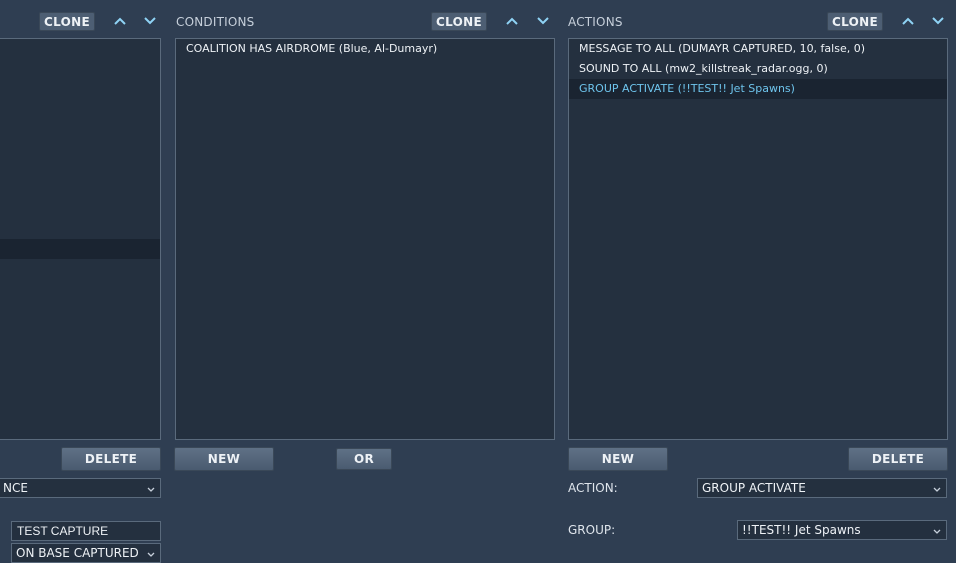 This screenshot has height=563, width=956. I want to click on trigger-condition-value: ON BASE CAPTURED, so click(77, 553).